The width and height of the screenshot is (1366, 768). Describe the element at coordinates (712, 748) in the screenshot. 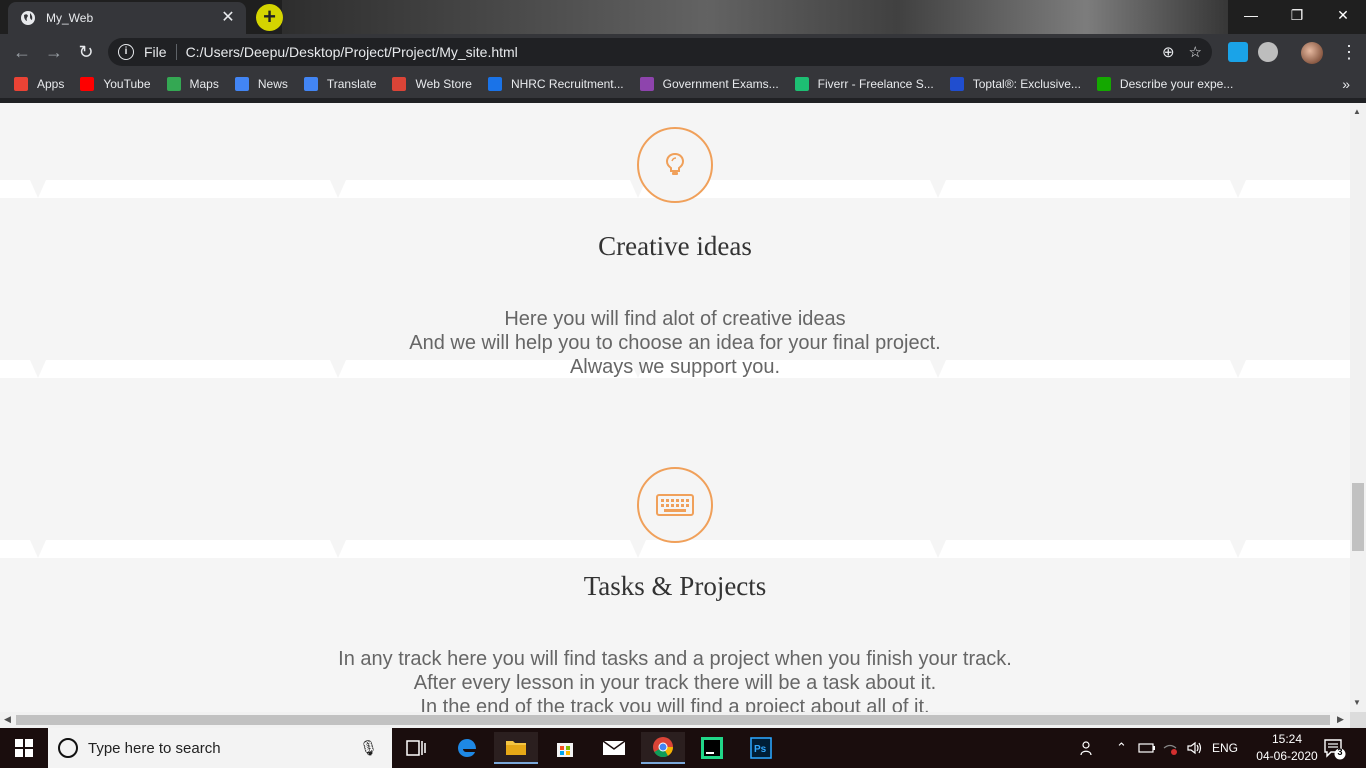

I see `pycharm-icon` at that location.